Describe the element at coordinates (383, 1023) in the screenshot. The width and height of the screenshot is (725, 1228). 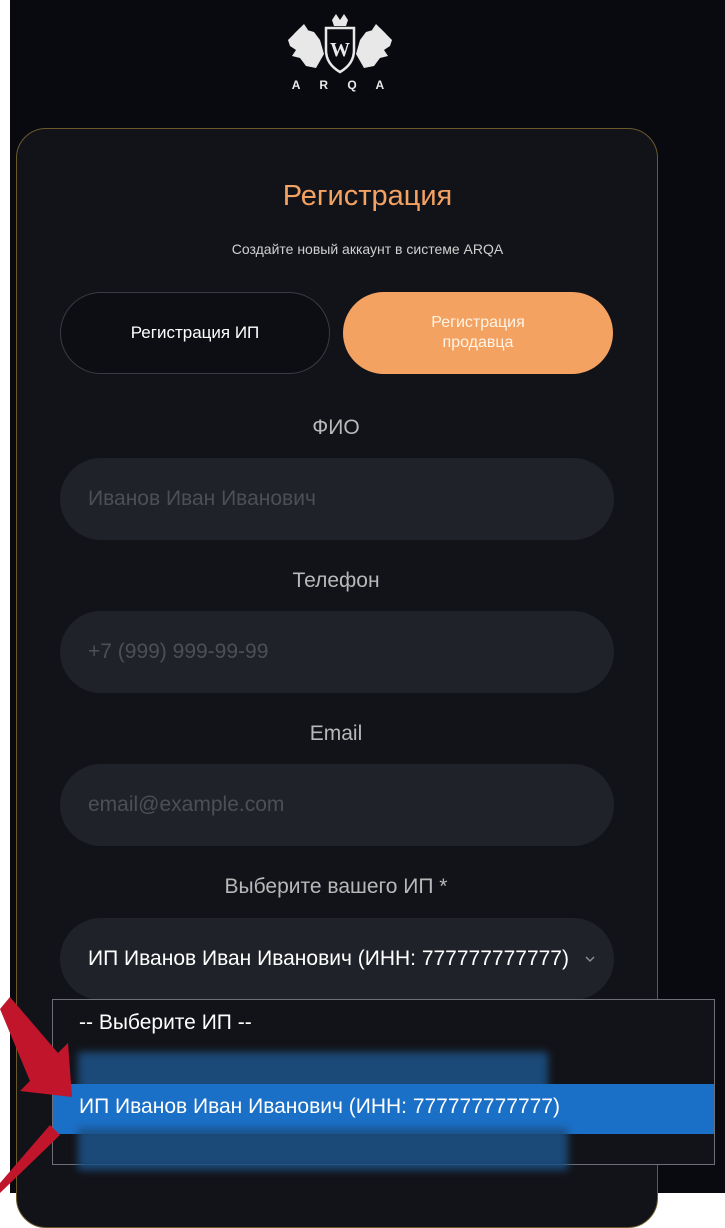
I see `option-placeholder: -- Выберите ИП --` at that location.